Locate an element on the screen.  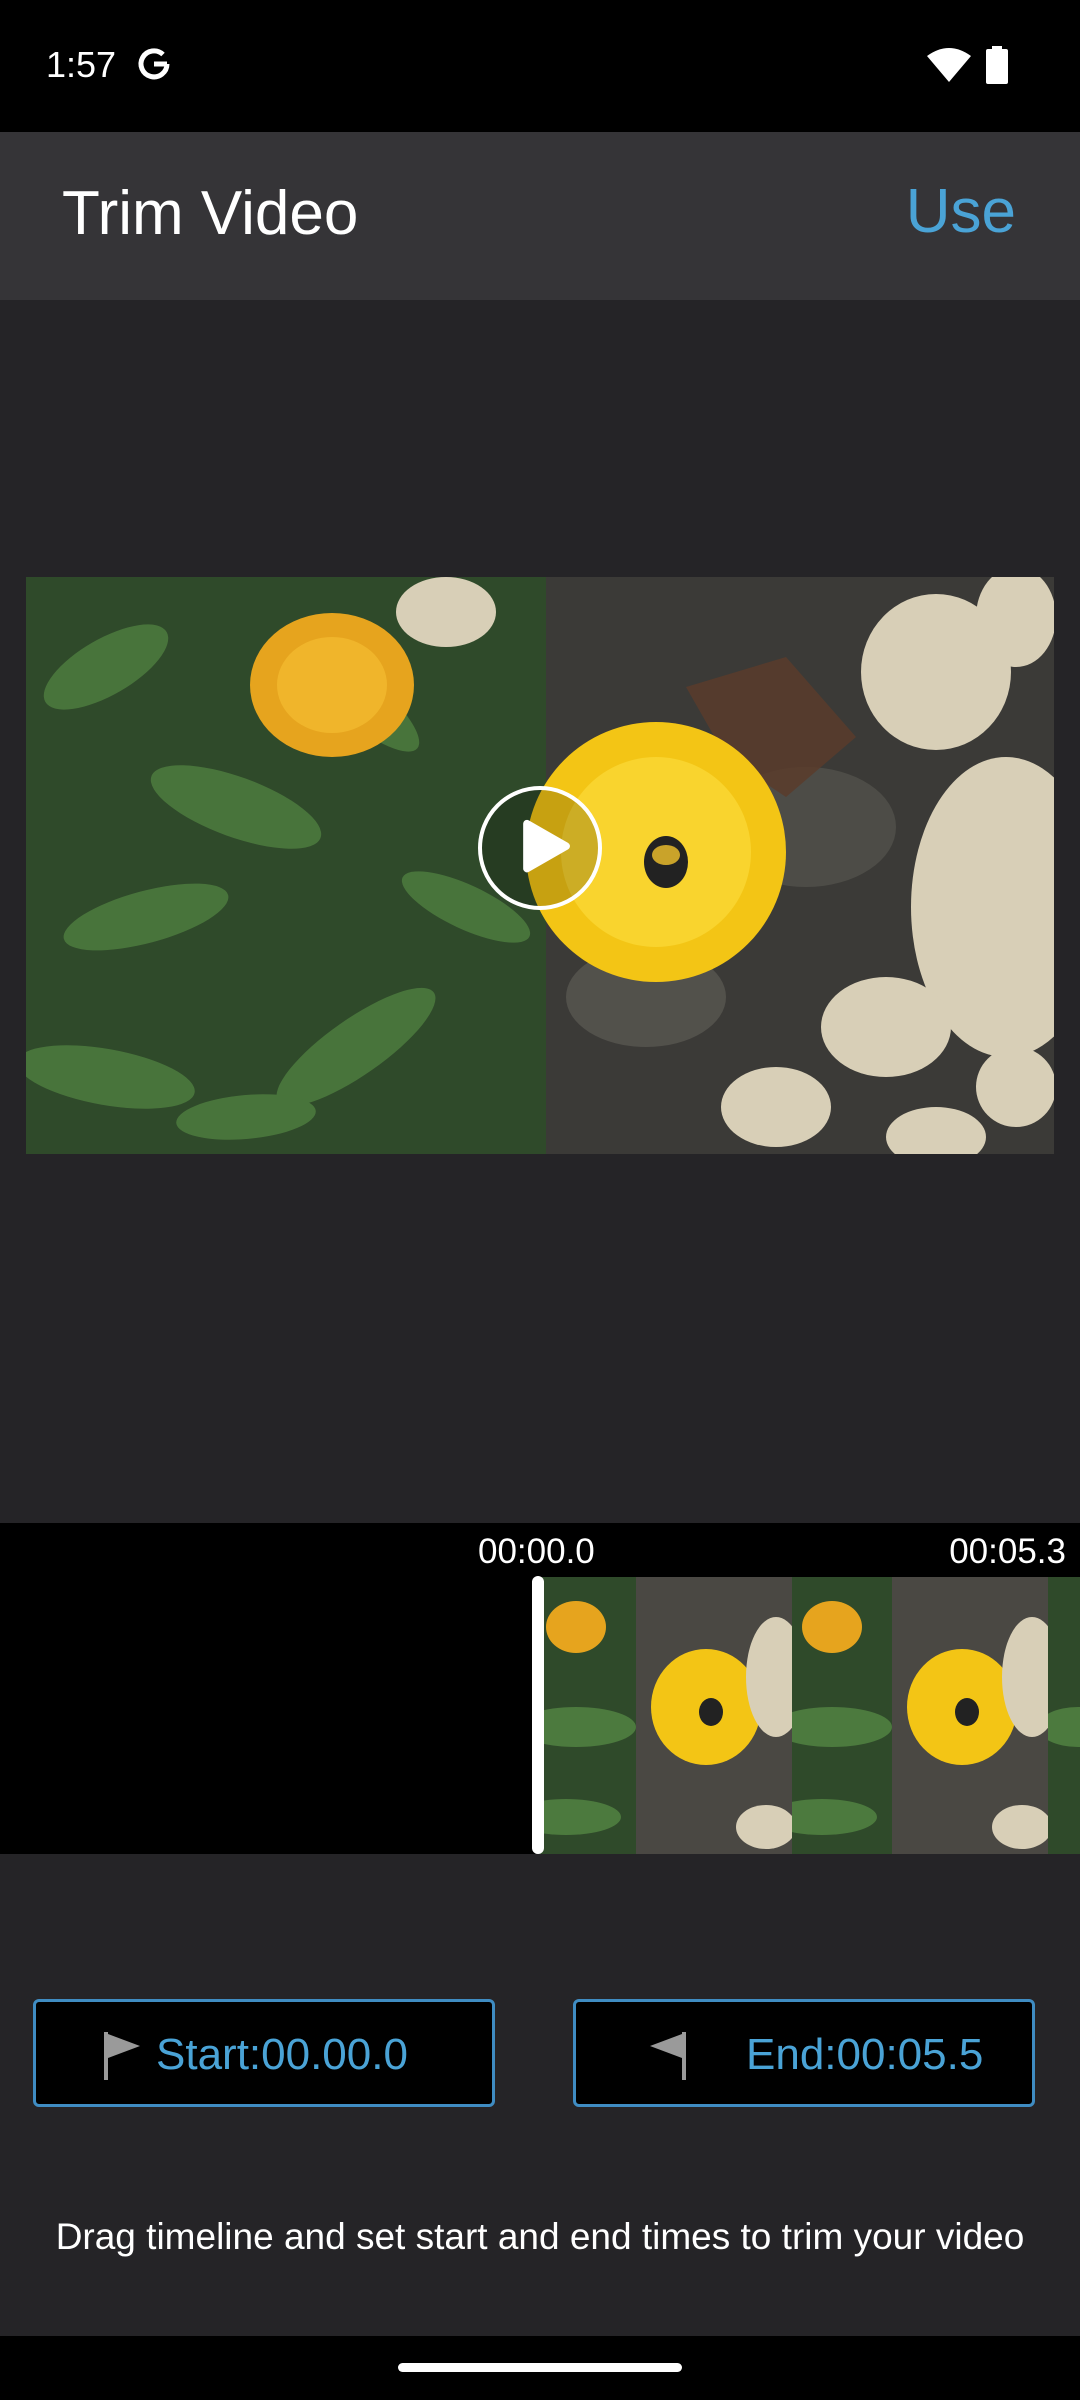
status-time: 1:57 is located at coordinates (81, 64).